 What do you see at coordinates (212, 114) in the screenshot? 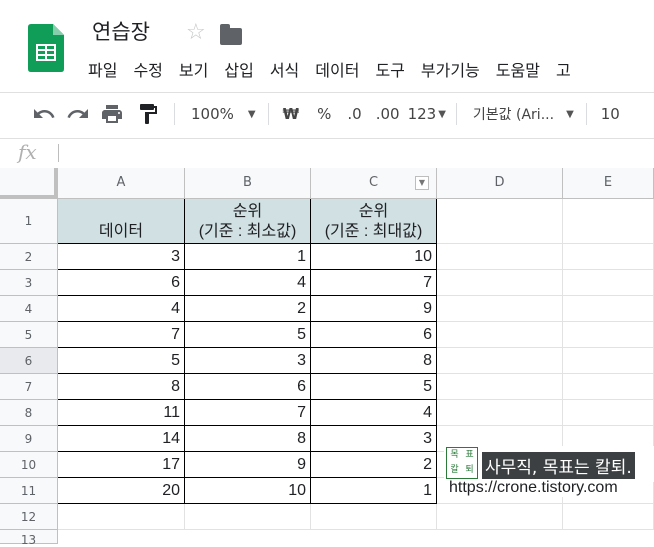
I see `zoom-select: 100%` at bounding box center [212, 114].